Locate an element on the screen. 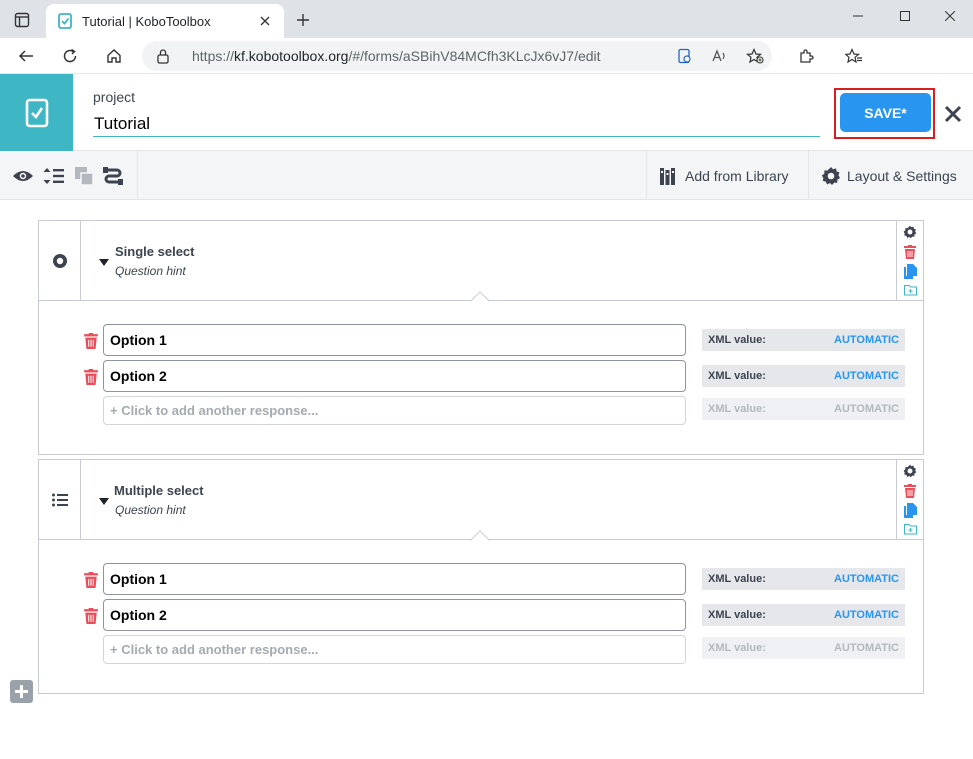 The width and height of the screenshot is (973, 759). lock-icon is located at coordinates (164, 56).